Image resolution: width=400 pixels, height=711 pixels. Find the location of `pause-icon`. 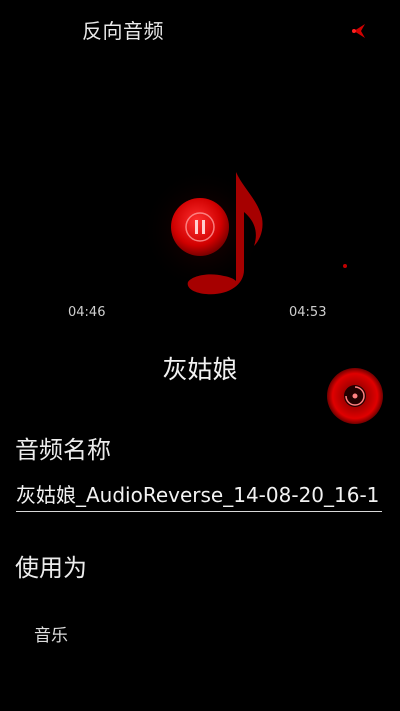

pause-icon is located at coordinates (200, 227).